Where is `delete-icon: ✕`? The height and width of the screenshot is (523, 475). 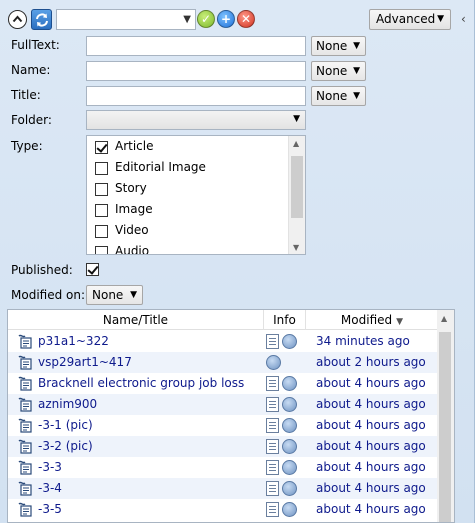 delete-icon: ✕ is located at coordinates (246, 19).